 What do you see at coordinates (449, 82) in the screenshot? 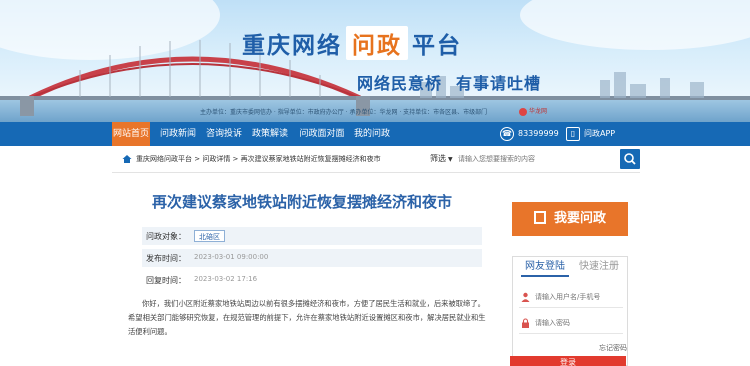
I see `site-slogan: 网络民意桥 有事请吐槽` at bounding box center [449, 82].